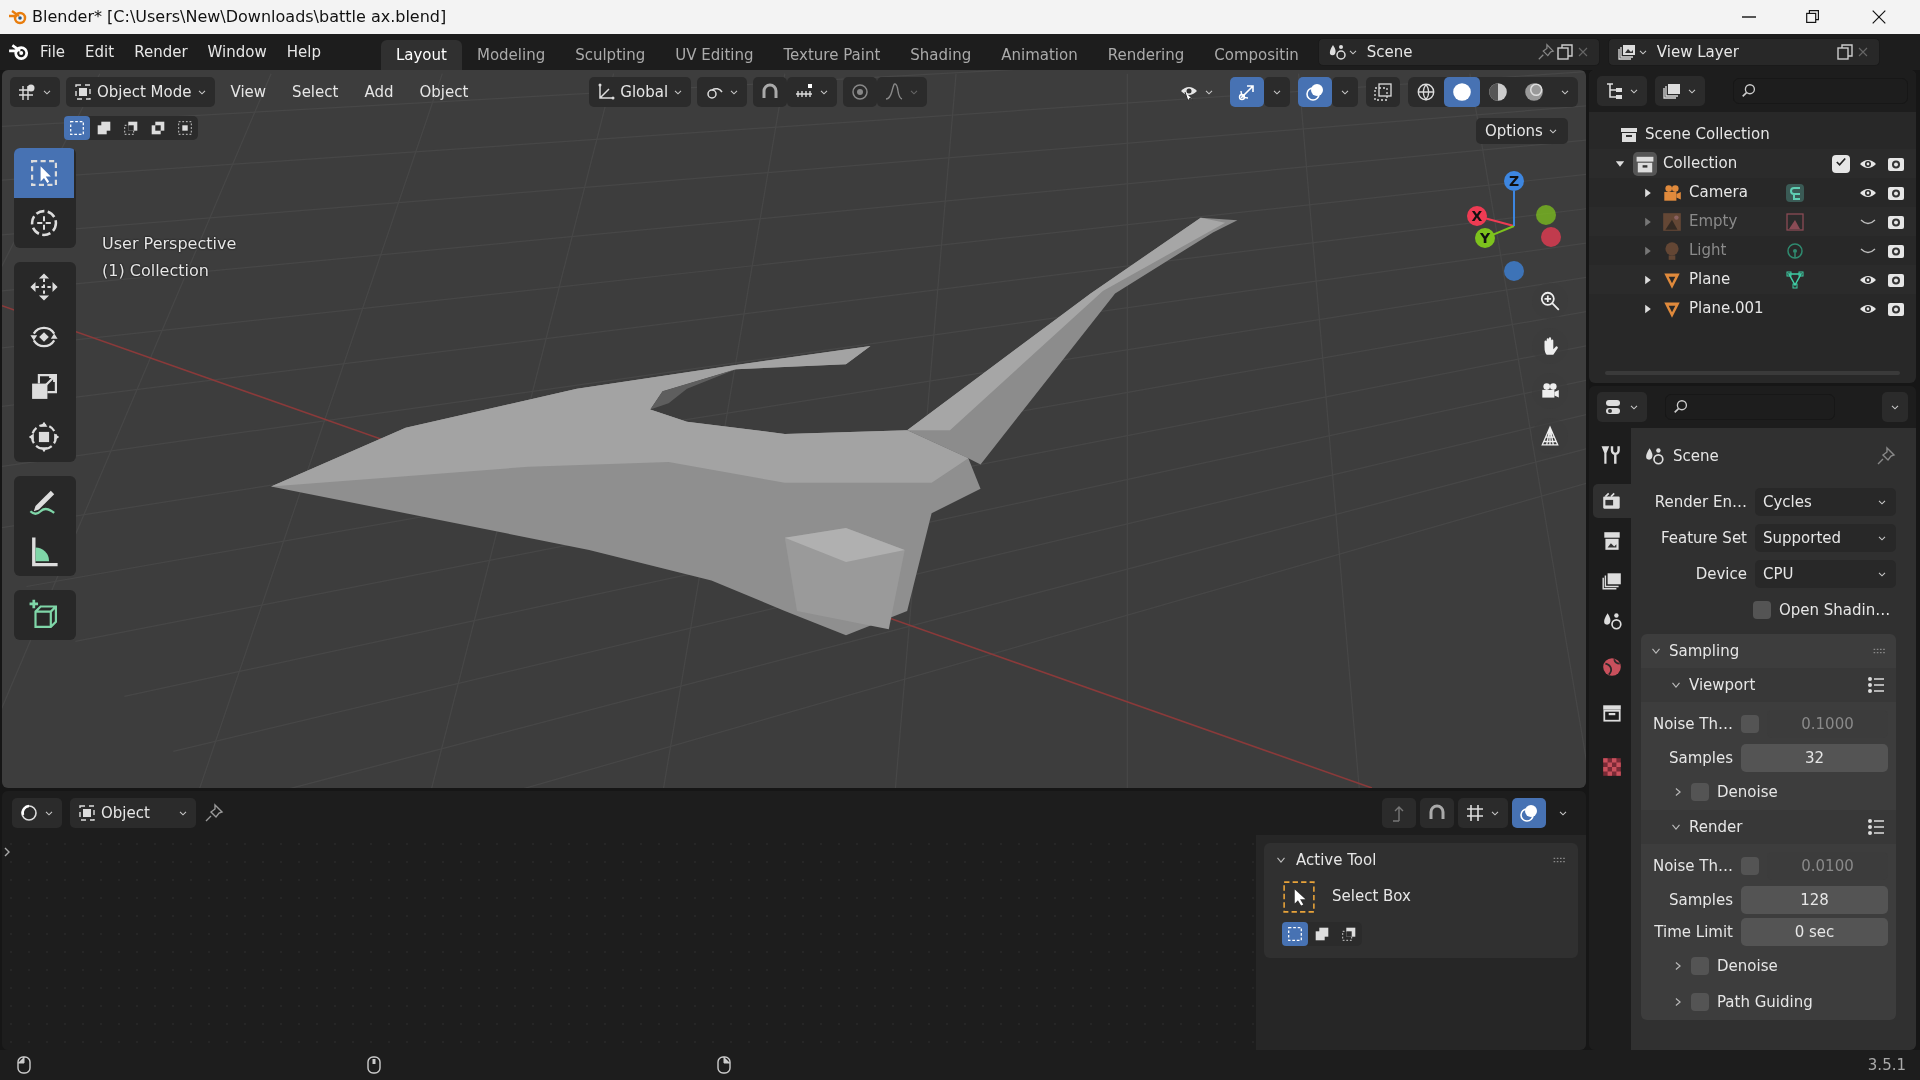 The width and height of the screenshot is (1920, 1080). Describe the element at coordinates (860, 92) in the screenshot. I see `proportional-edit-toggle` at that location.